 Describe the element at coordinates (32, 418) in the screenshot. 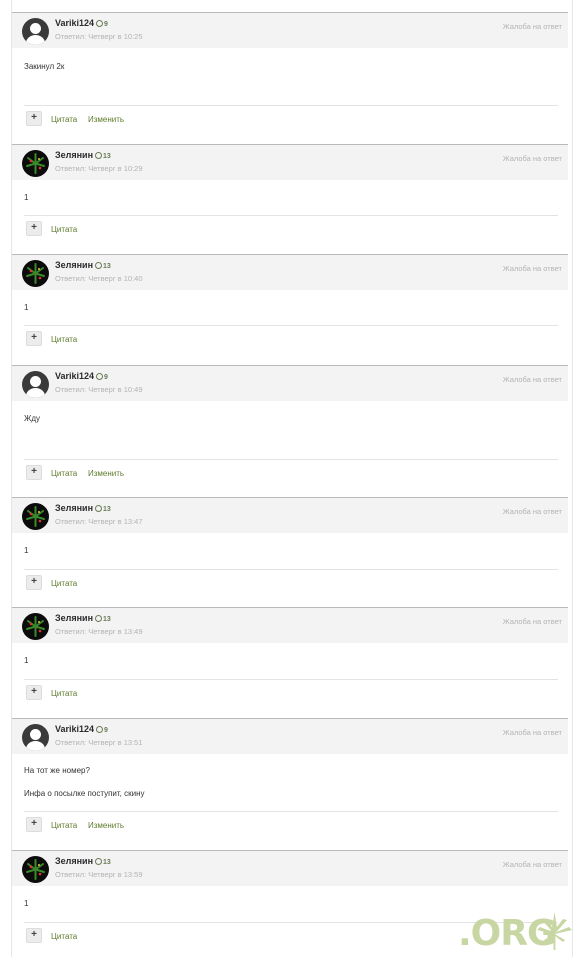

I see `post-text: Жду` at that location.